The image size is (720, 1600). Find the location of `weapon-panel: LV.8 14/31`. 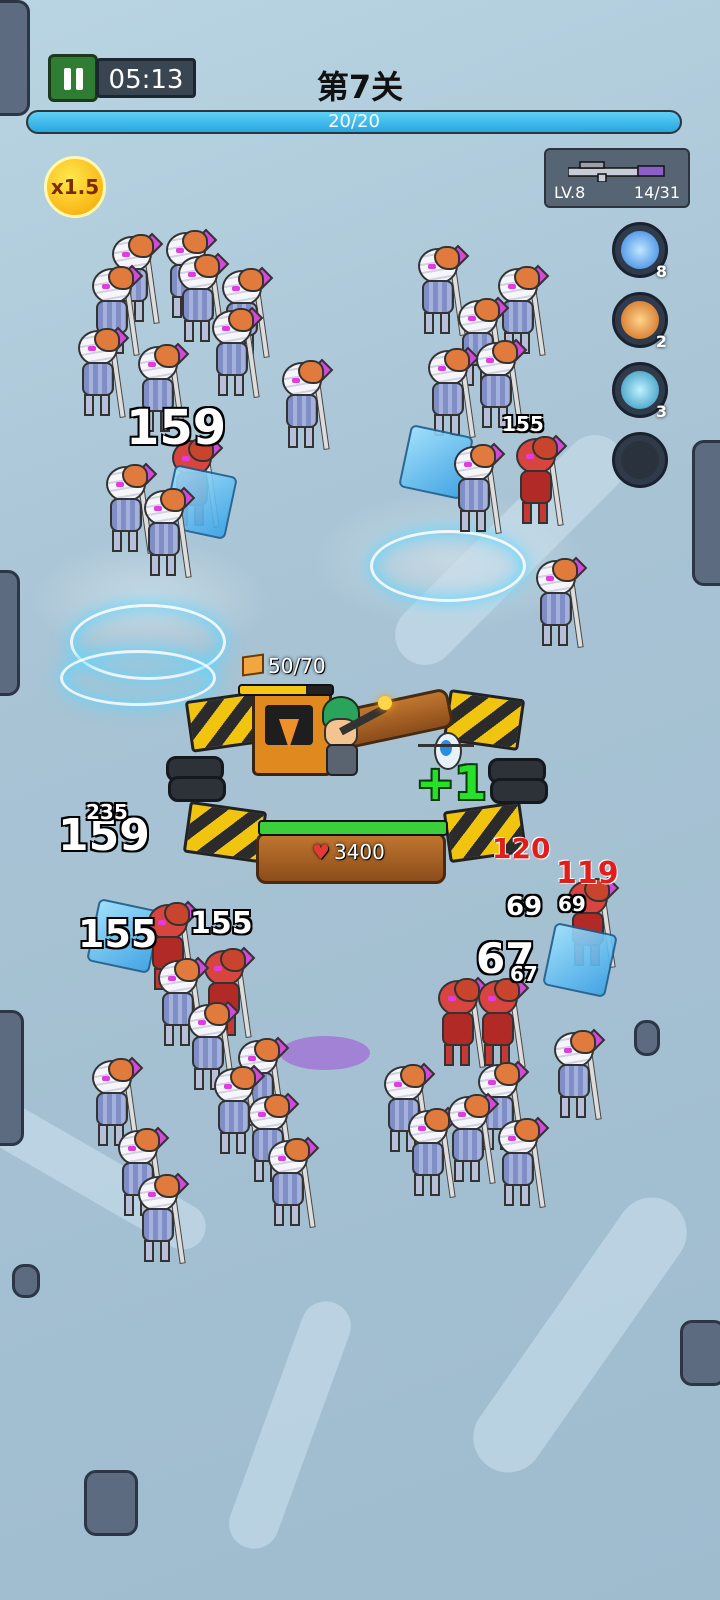

weapon-panel: LV.8 14/31 is located at coordinates (617, 178).